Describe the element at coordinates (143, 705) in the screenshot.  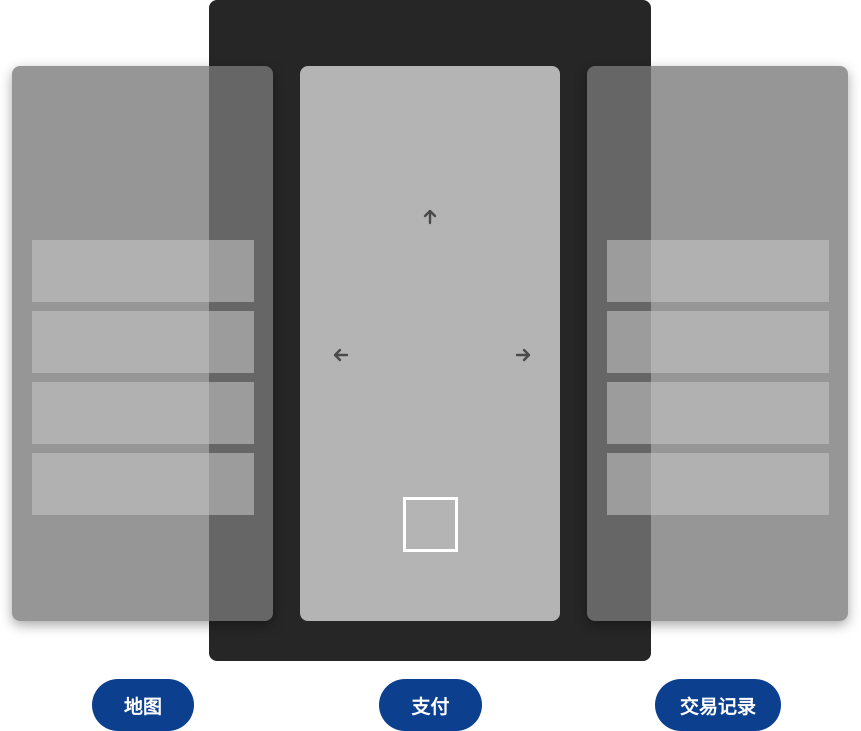
I see `tab-map-button: 地图` at that location.